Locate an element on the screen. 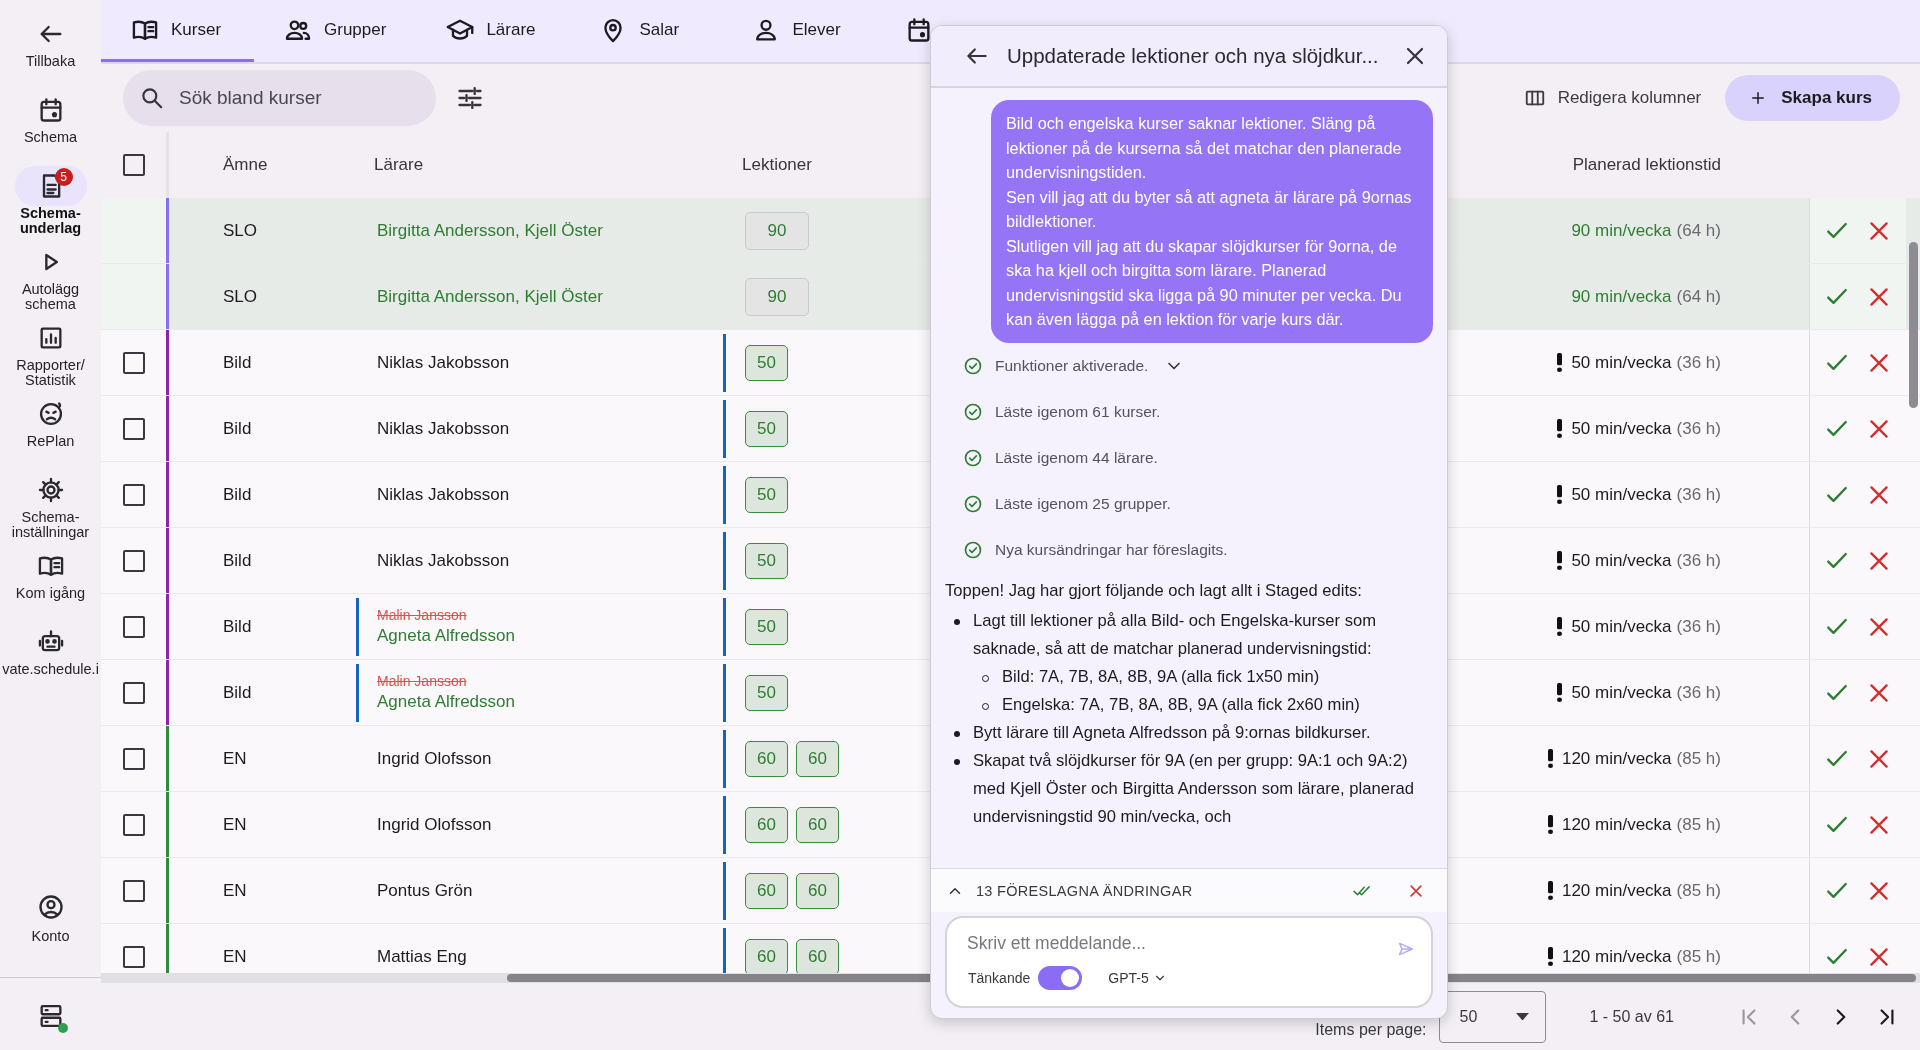 The width and height of the screenshot is (1920, 1050). teacher-name: Mattias Eng is located at coordinates (422, 956).